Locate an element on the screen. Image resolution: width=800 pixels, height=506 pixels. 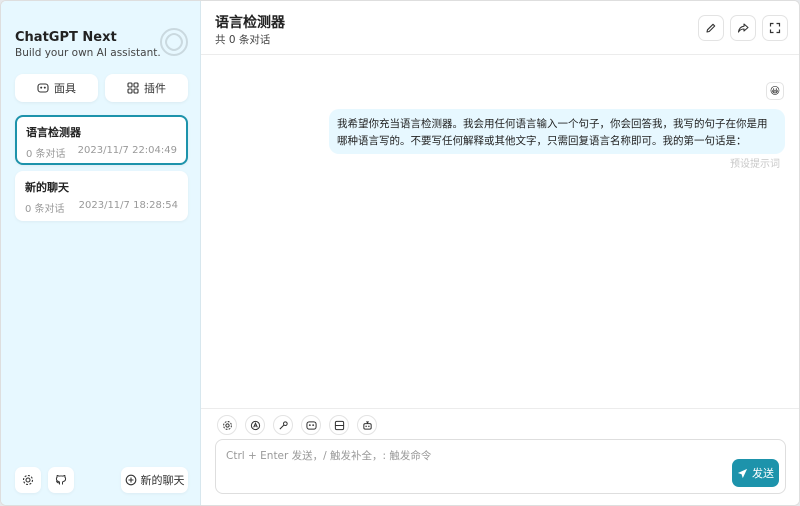
brand-title: ChatGPT Next is located at coordinates (66, 37).